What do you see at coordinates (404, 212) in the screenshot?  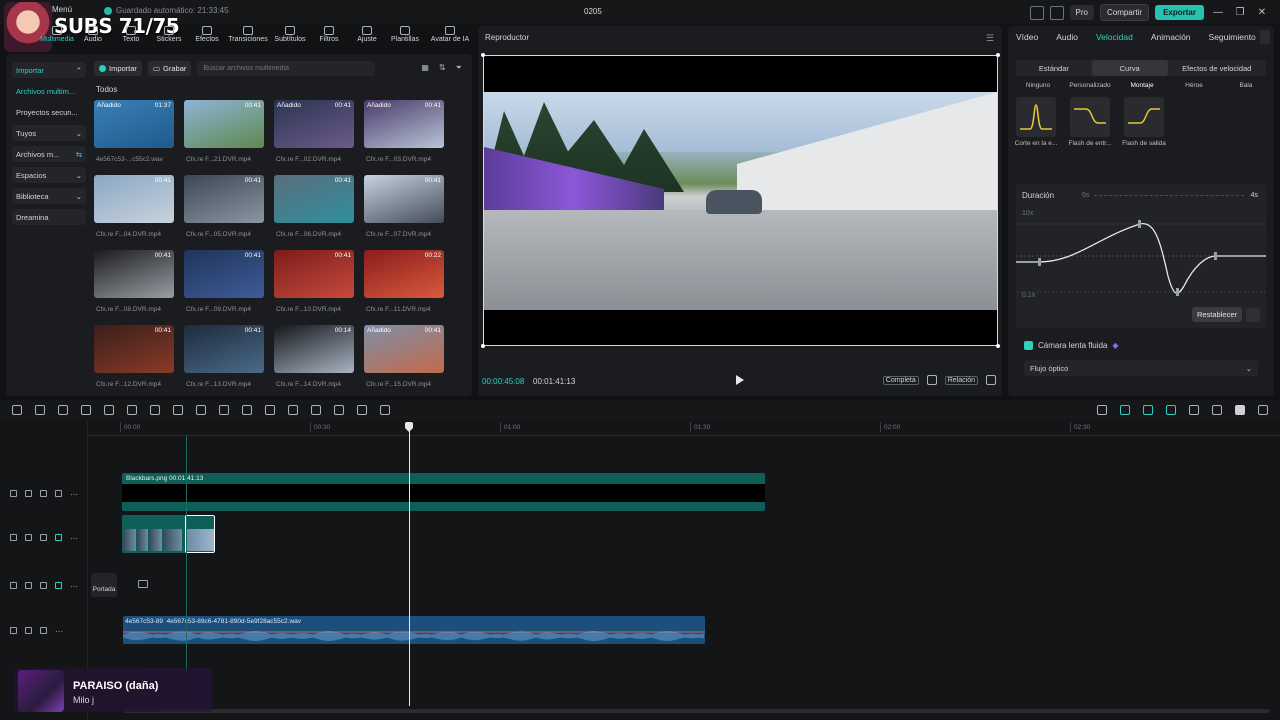 I see `media-item: 00:41 Cfx.re F...07.DVR.mp4` at bounding box center [404, 212].